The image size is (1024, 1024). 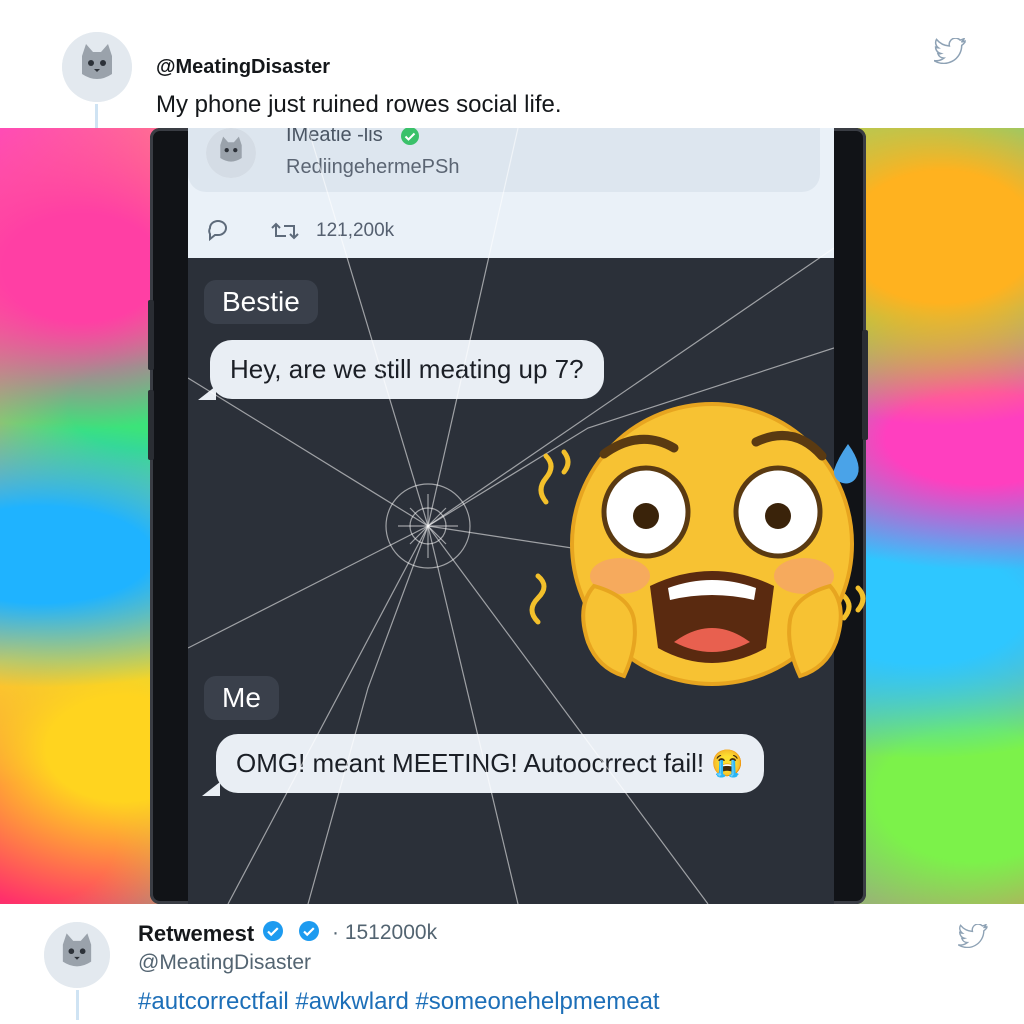 What do you see at coordinates (196, 934) in the screenshot?
I see `retweeter-name: Retwemest` at bounding box center [196, 934].